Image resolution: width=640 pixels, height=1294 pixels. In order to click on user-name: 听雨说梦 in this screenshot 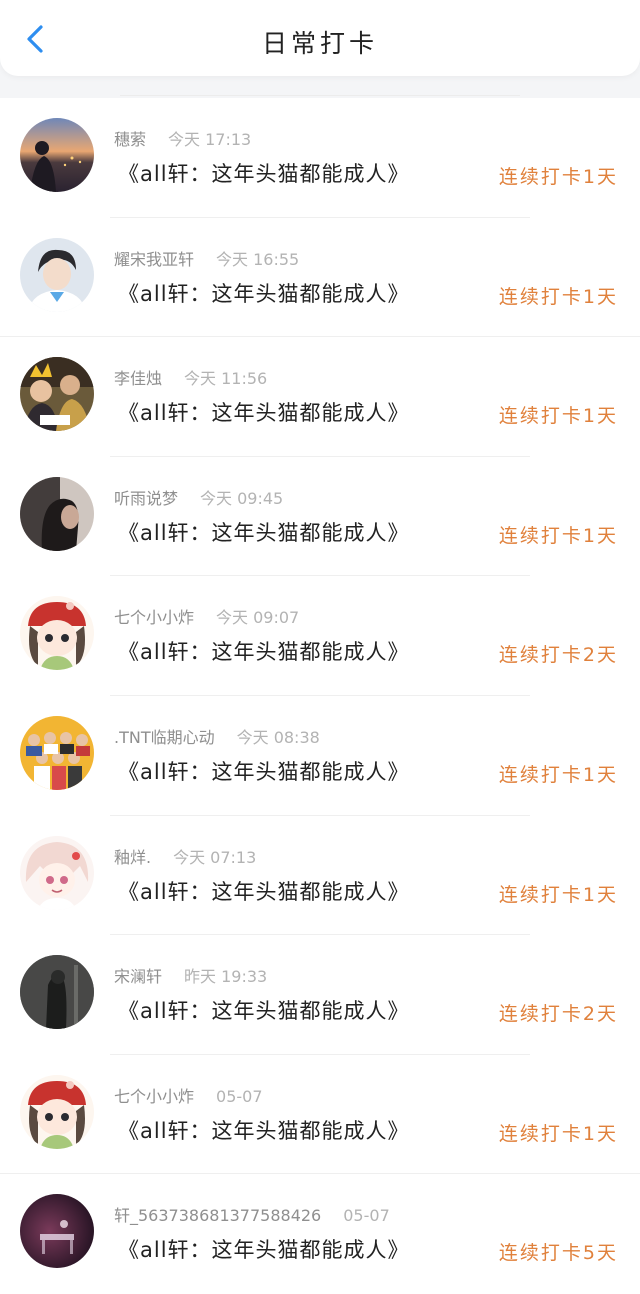, I will do `click(146, 498)`.